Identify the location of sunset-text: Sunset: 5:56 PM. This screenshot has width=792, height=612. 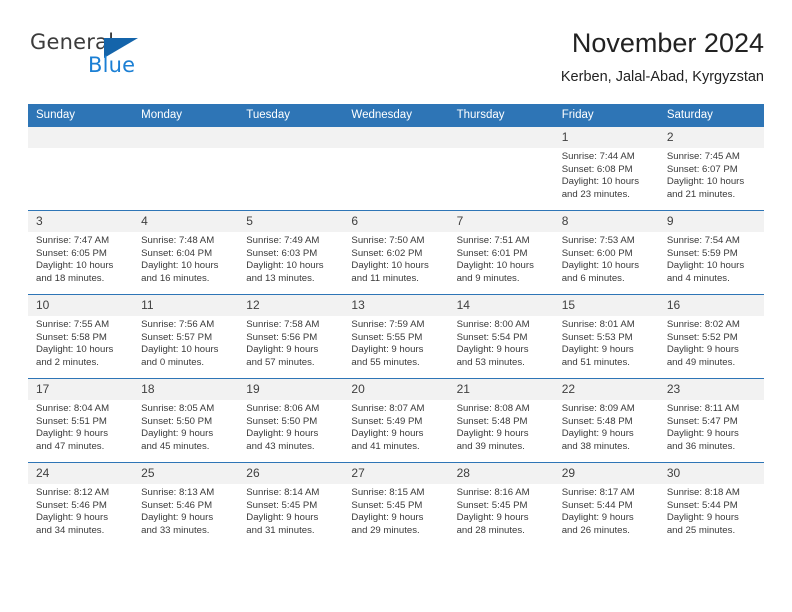
(282, 337).